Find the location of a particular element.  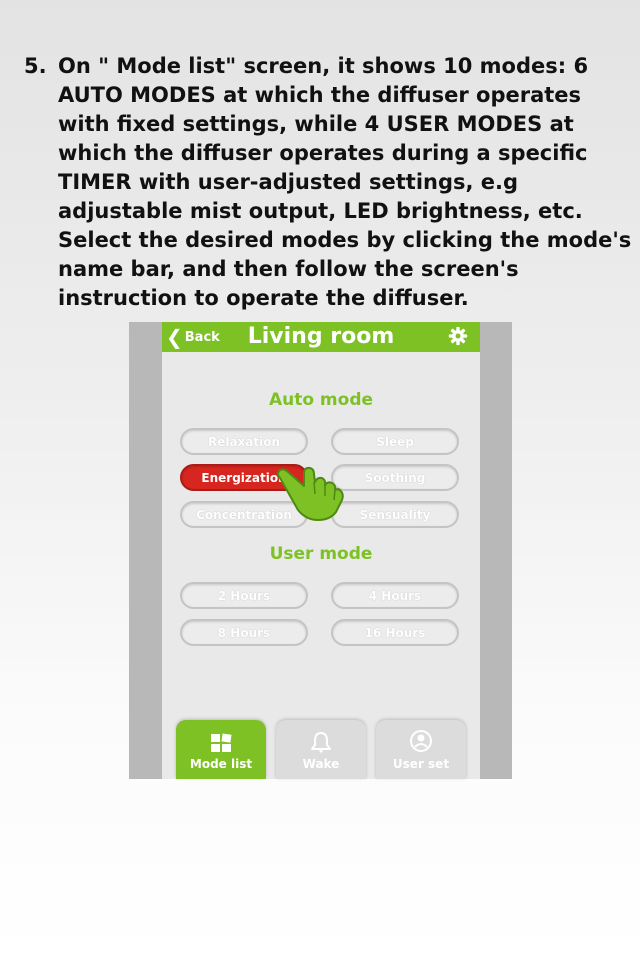

gear-icon is located at coordinates (458, 336).